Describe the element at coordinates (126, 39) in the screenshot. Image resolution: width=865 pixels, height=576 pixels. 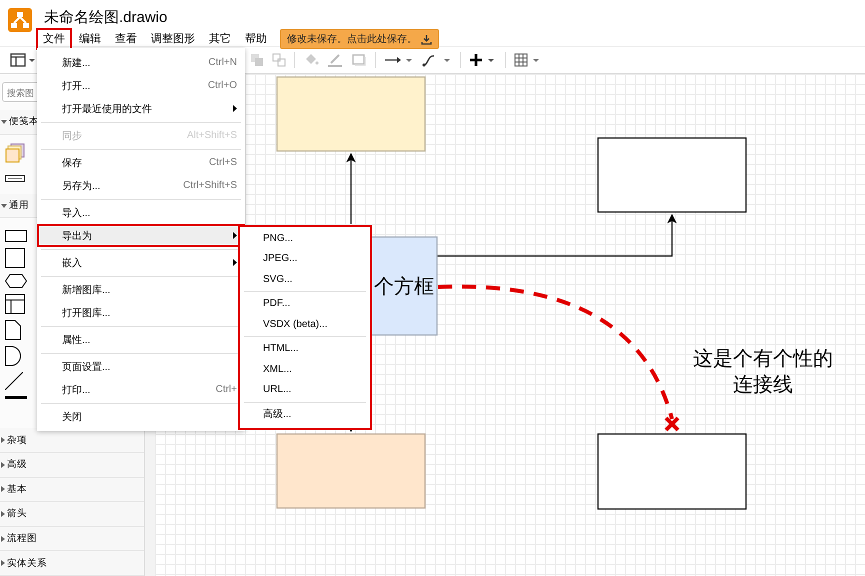
I see `menu-bar-item: 查看` at that location.